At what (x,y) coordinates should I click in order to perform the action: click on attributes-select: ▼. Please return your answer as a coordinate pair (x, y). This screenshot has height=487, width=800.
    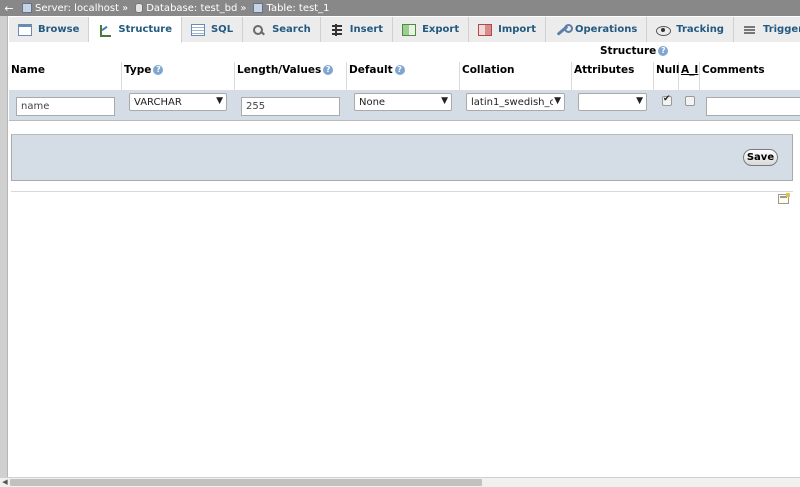
    Looking at the image, I should click on (612, 102).